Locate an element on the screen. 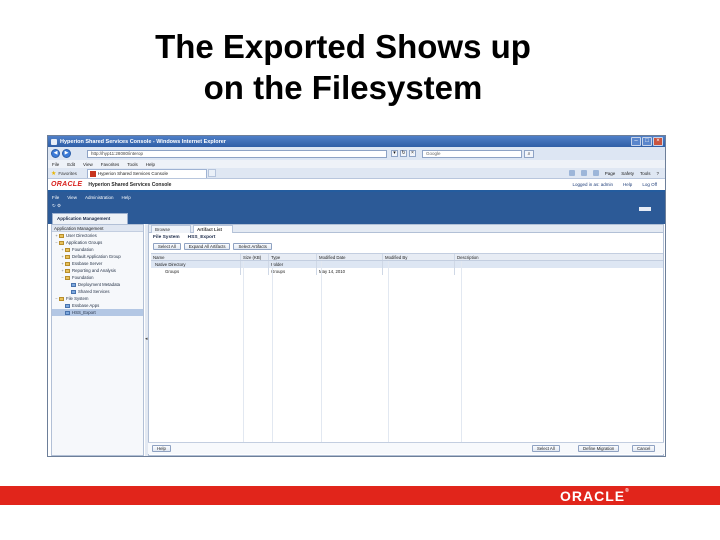 This screenshot has width=720, height=540. tab-browse: Browse is located at coordinates (171, 229).